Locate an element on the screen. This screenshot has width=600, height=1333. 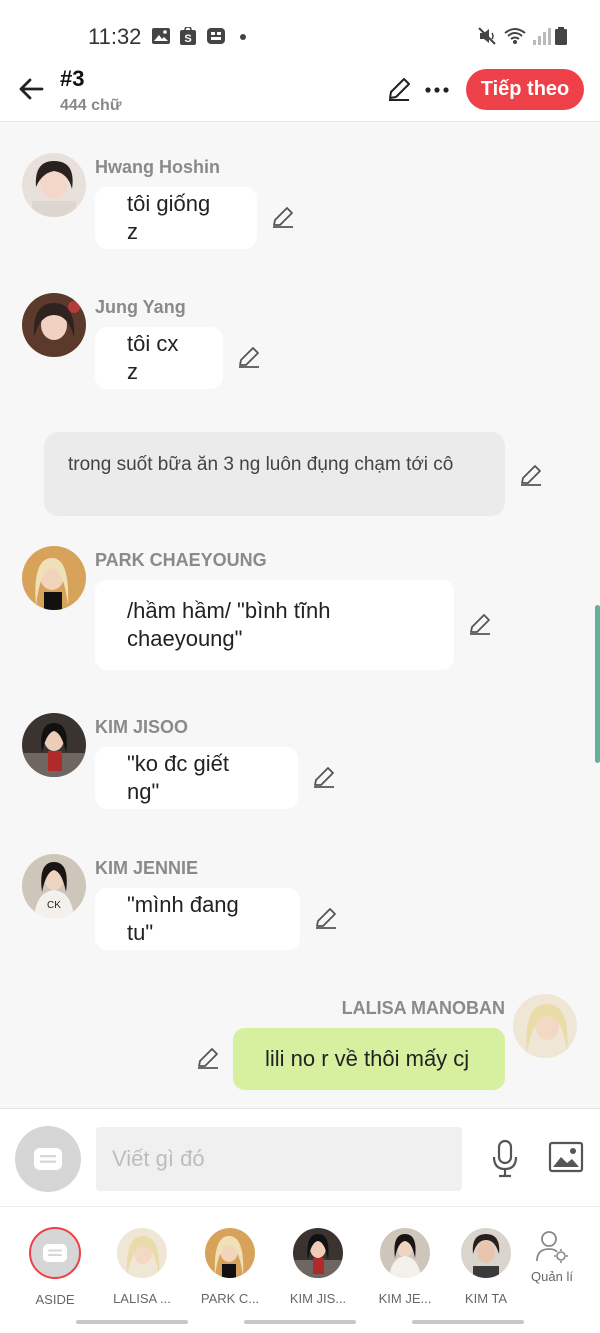
aside-avatar is located at coordinates (55, 1253).